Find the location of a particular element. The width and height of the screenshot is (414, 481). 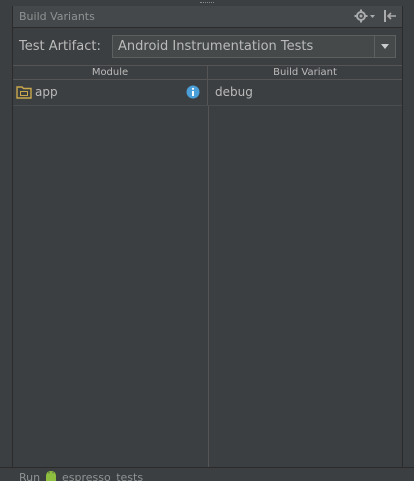

left-tool-strip is located at coordinates (6, 236).